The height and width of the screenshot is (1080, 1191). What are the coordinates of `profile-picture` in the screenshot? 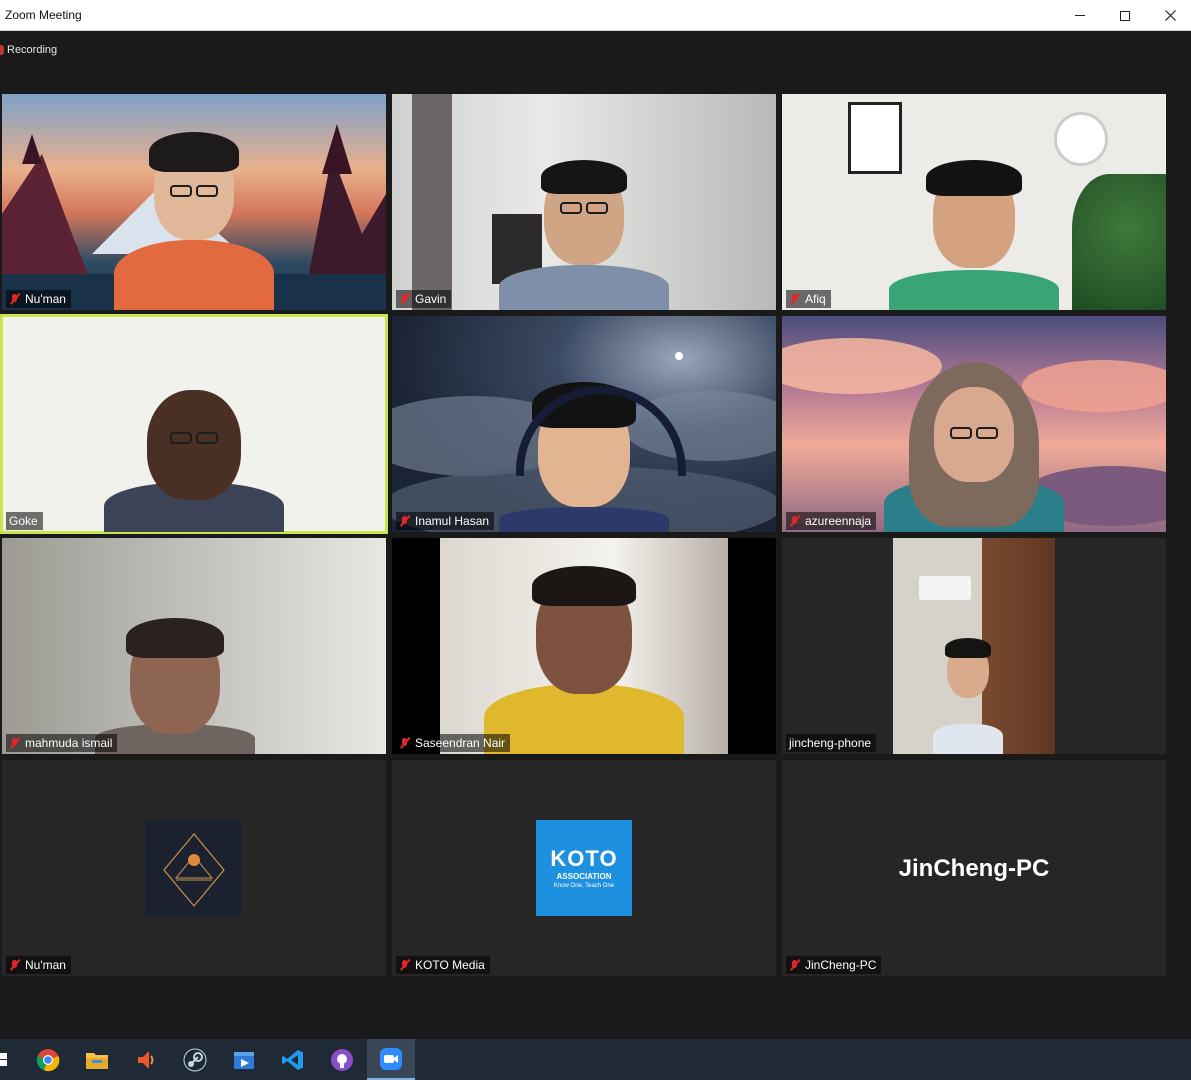 It's located at (194, 868).